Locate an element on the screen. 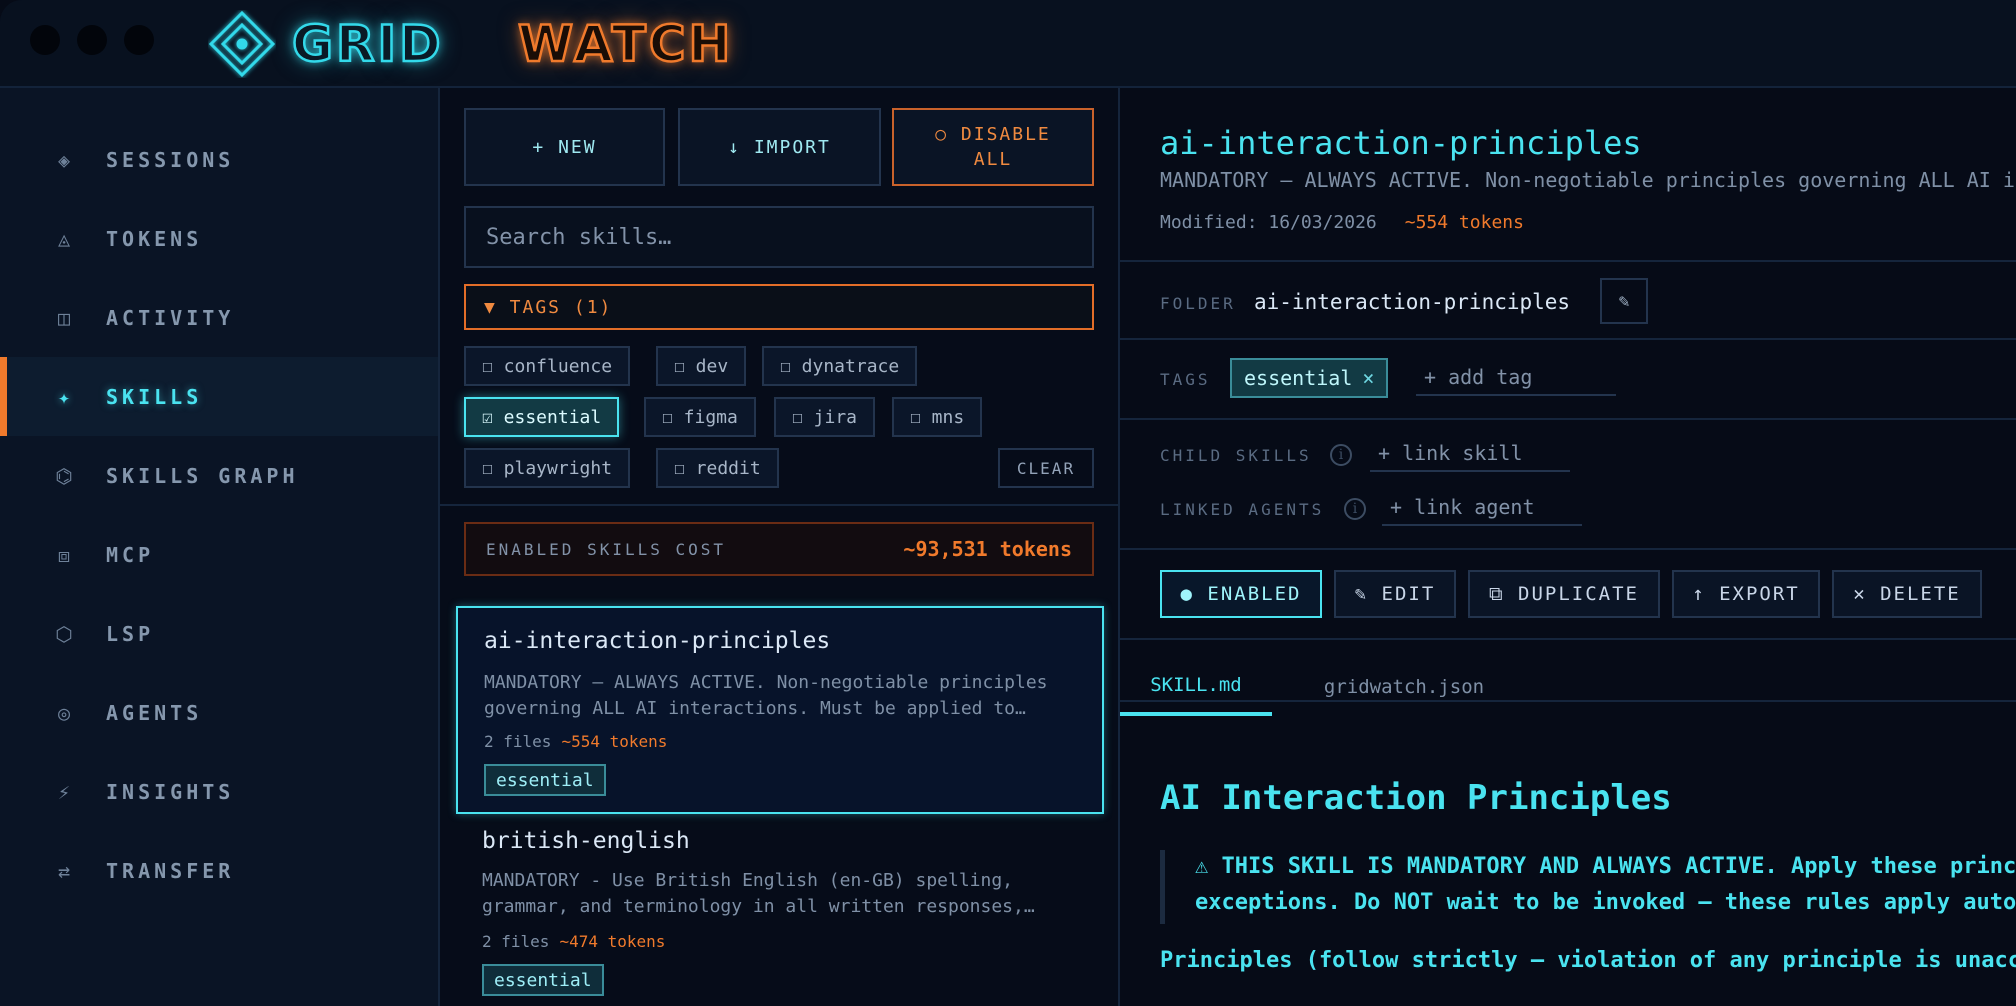 This screenshot has width=2016, height=1006. title-bar: GRID WATCH is located at coordinates (1008, 44).